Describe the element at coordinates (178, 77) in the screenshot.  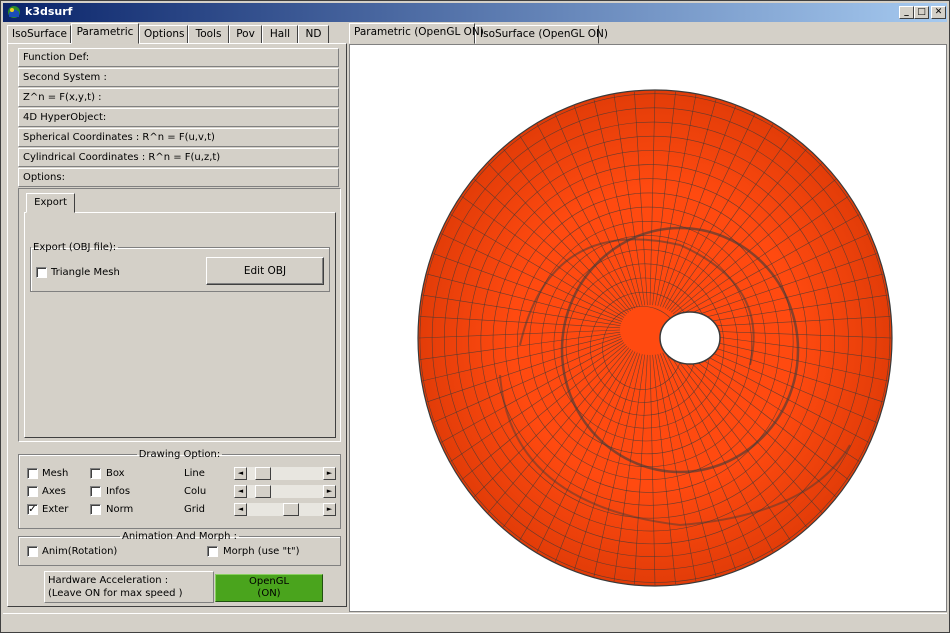
I see `accordion-second-system: Second System :` at that location.